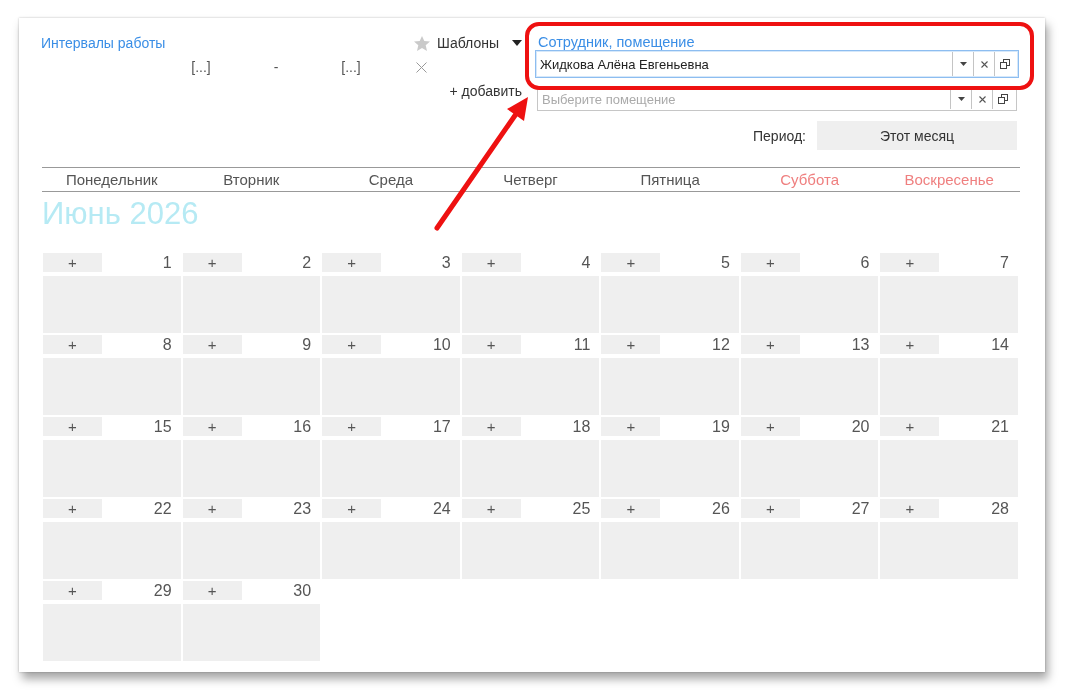 Image resolution: width=1065 pixels, height=692 pixels. What do you see at coordinates (777, 64) in the screenshot?
I see `employee-field: Жидкова Алёна Евгеньевна` at bounding box center [777, 64].